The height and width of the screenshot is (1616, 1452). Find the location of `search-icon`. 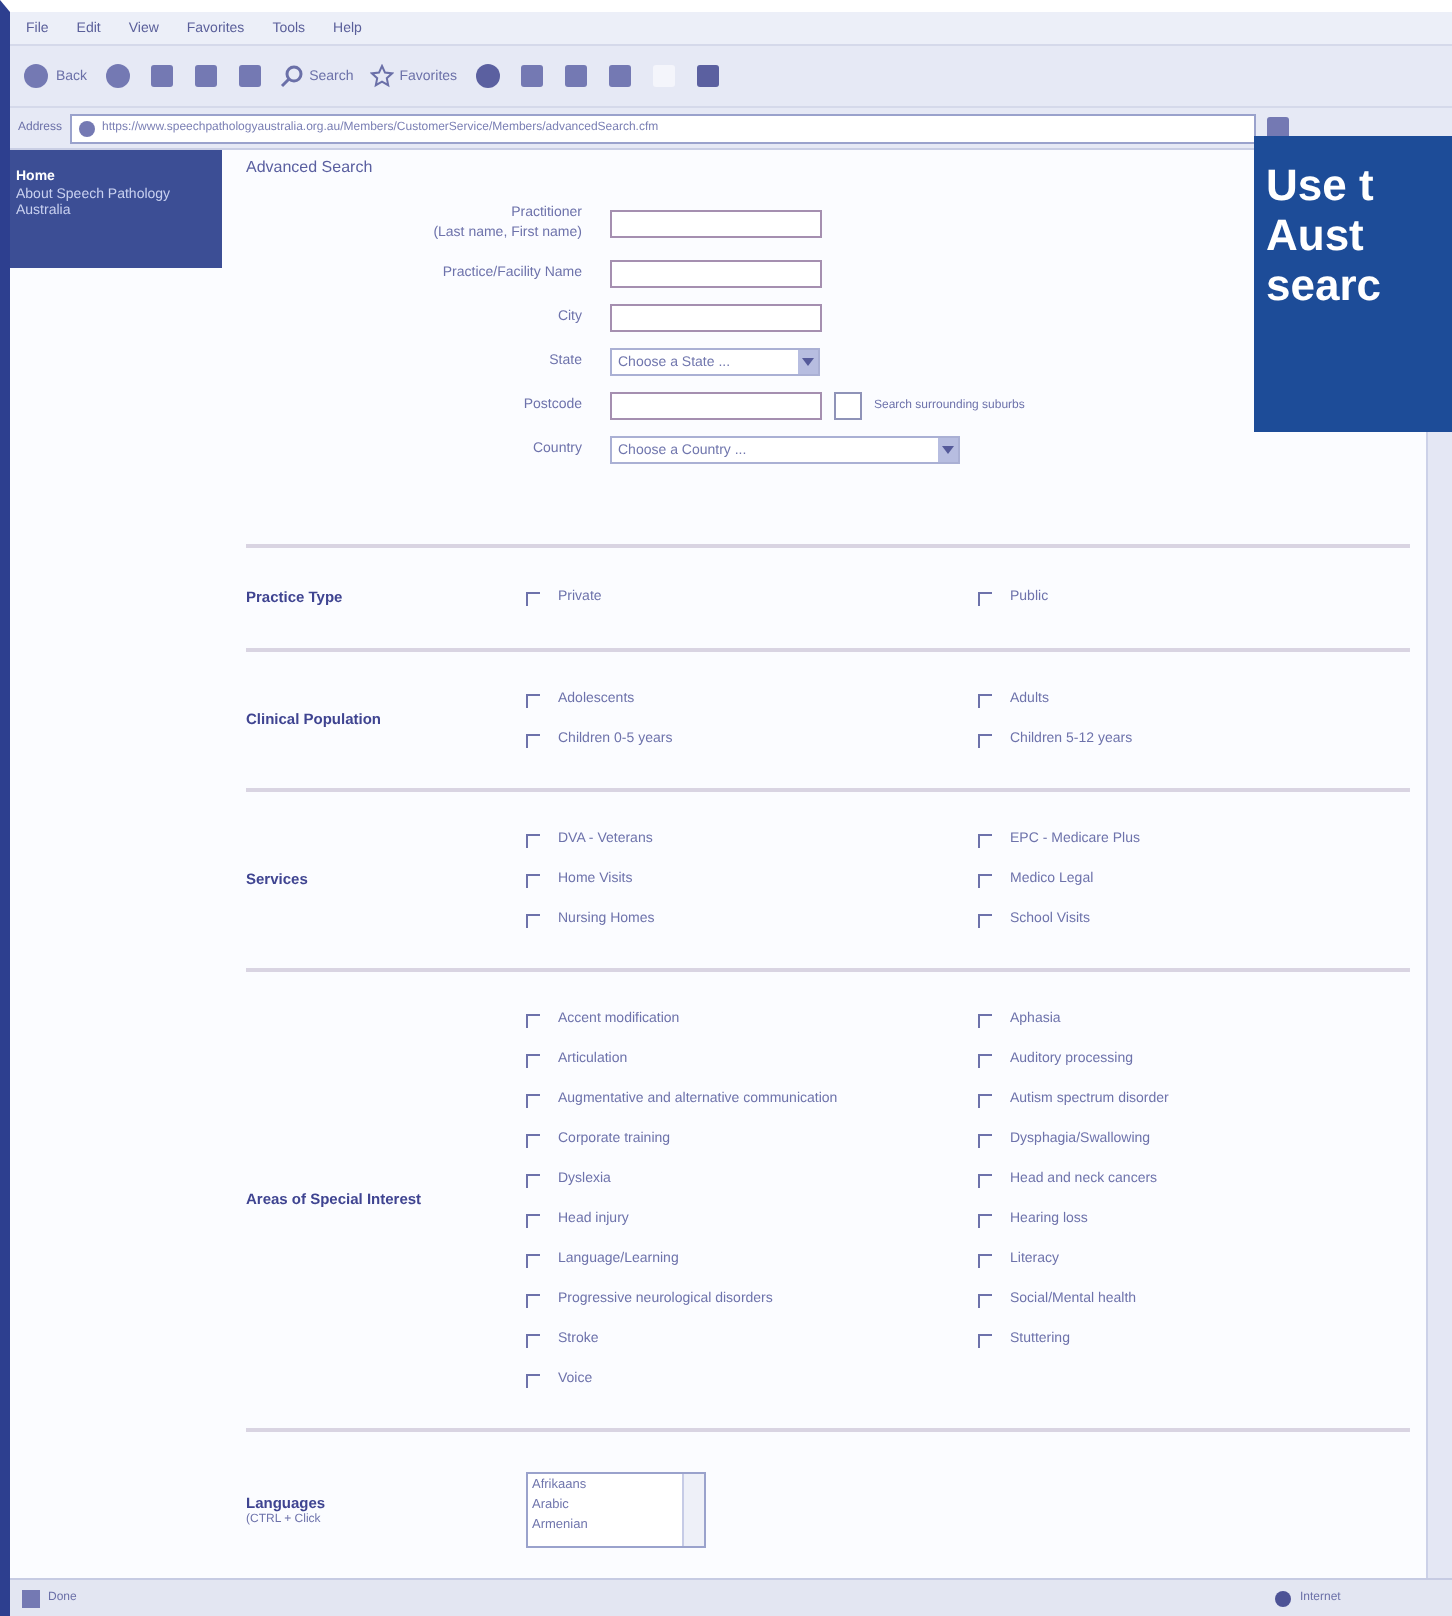

search-icon is located at coordinates (291, 76).